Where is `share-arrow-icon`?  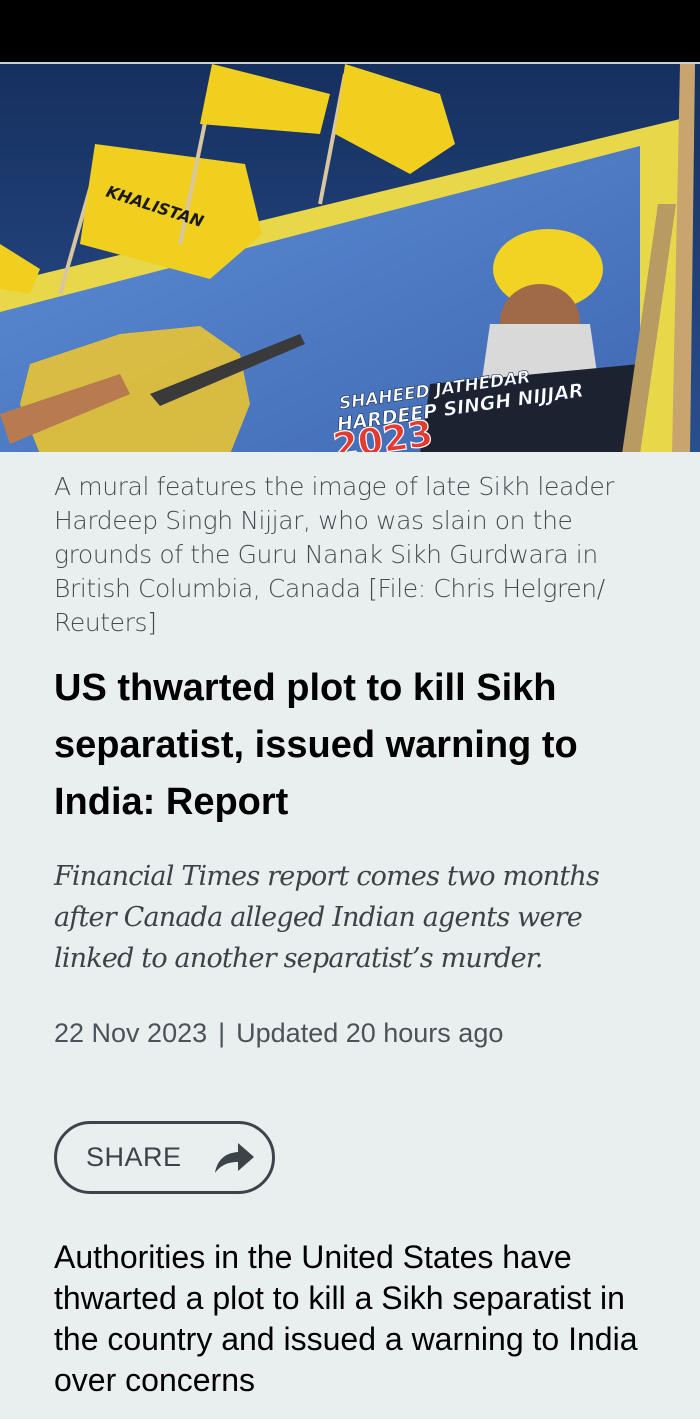
share-arrow-icon is located at coordinates (234, 1158).